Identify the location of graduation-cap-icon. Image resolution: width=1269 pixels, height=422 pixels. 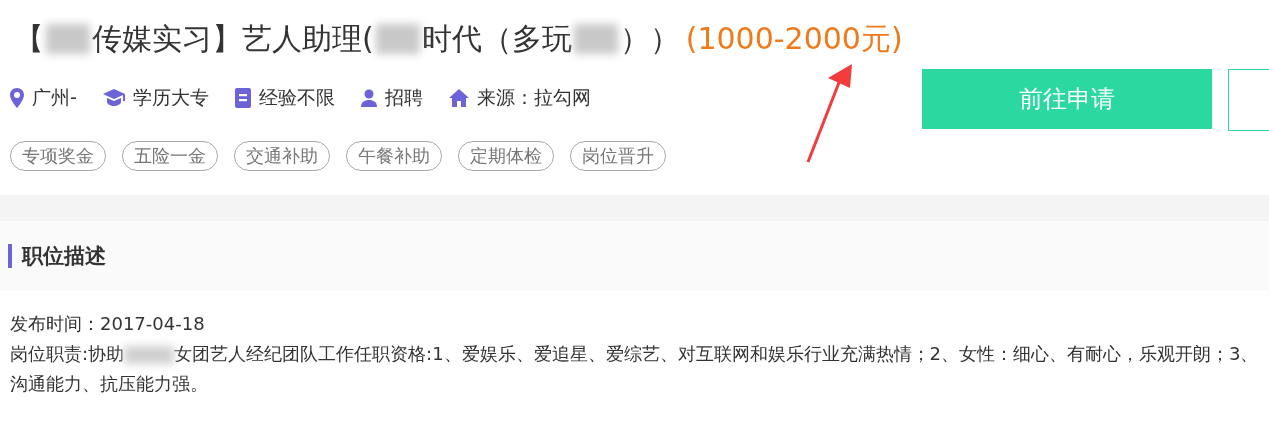
(113, 97).